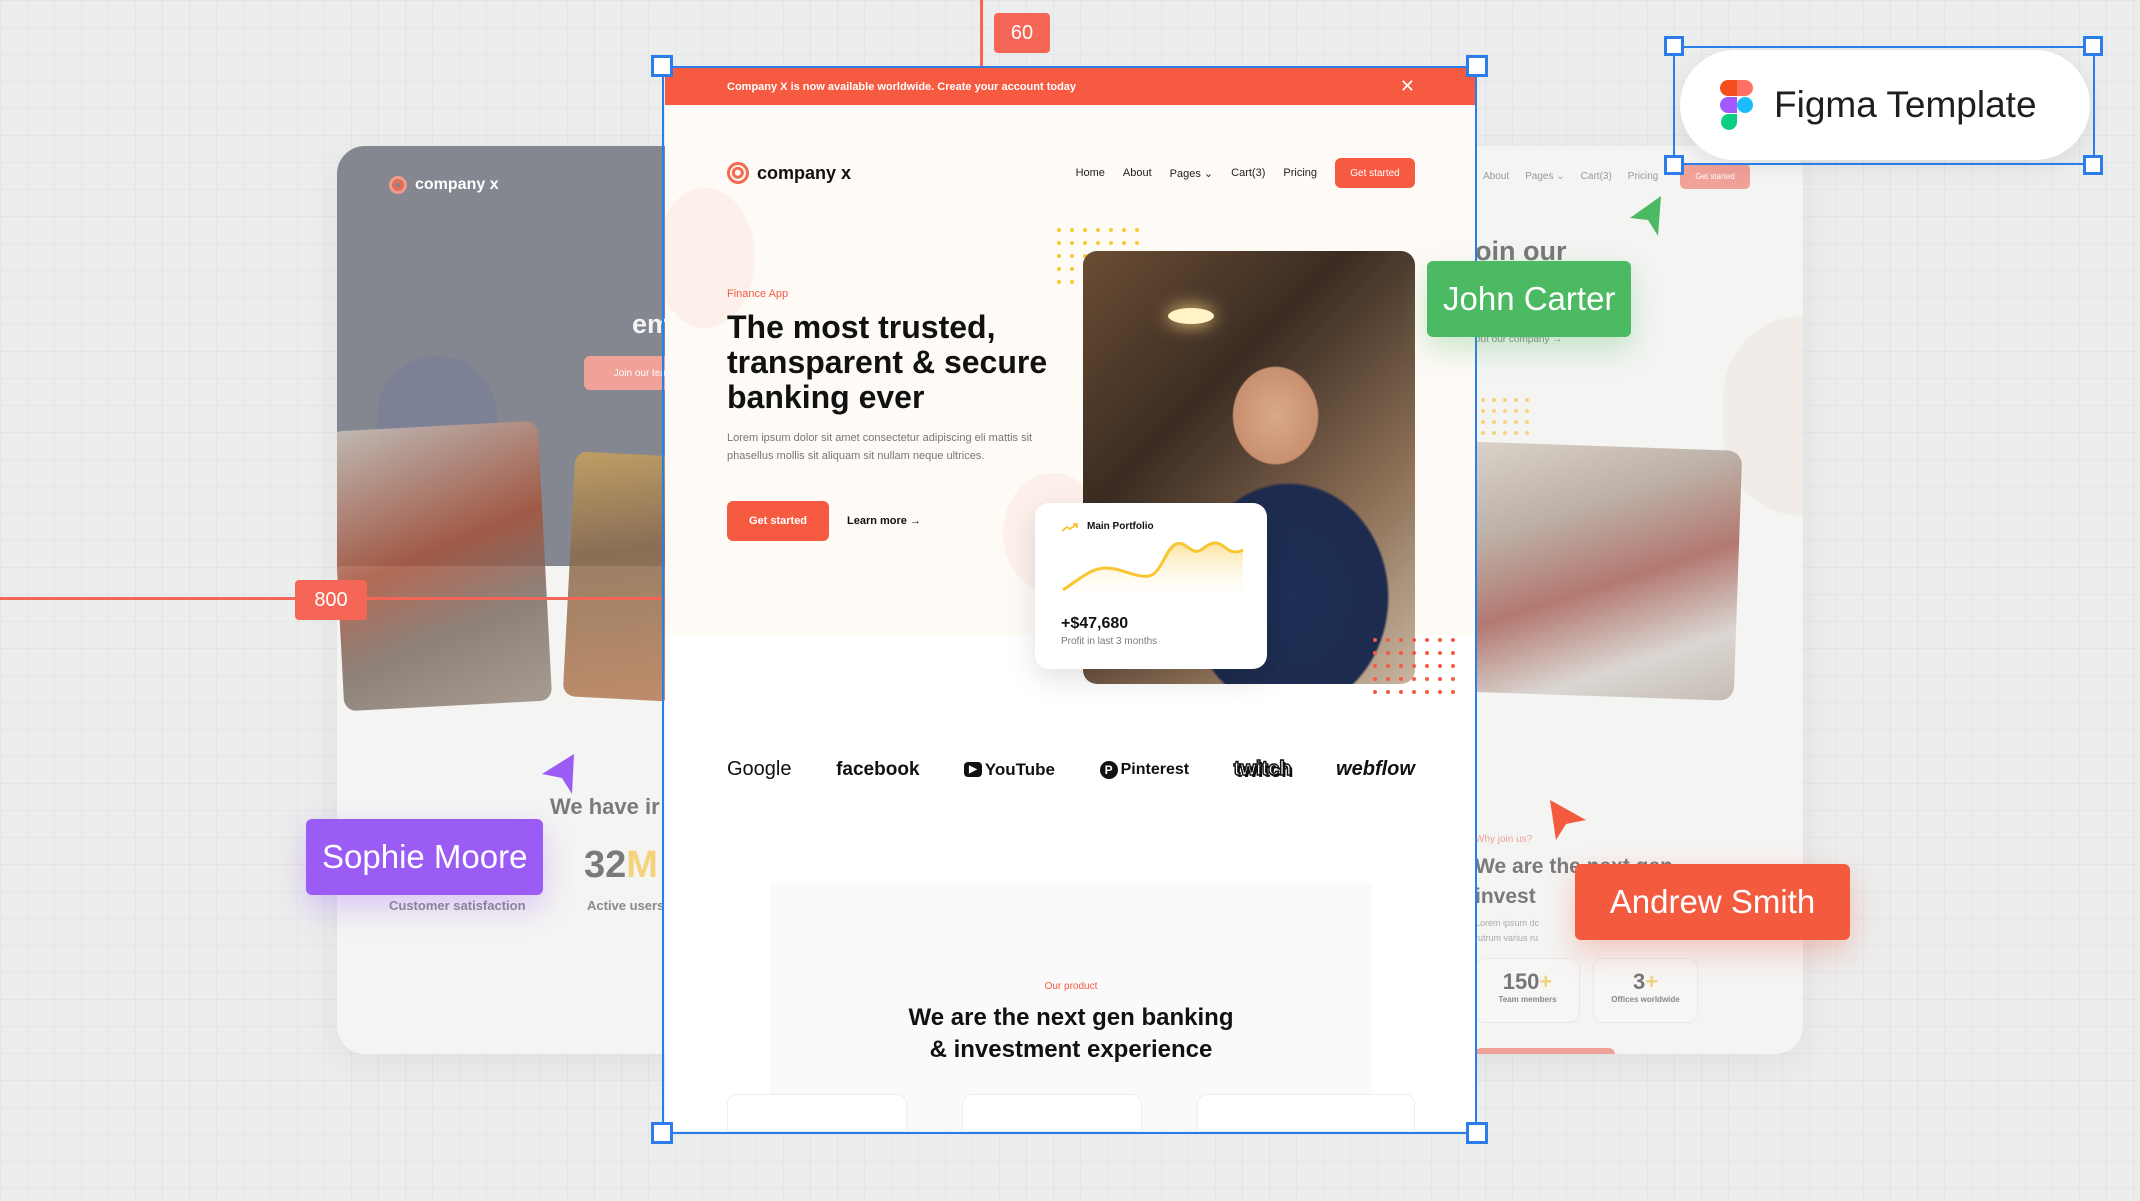 This screenshot has width=2140, height=1201. I want to click on stat-team-number: 150, so click(1521, 981).